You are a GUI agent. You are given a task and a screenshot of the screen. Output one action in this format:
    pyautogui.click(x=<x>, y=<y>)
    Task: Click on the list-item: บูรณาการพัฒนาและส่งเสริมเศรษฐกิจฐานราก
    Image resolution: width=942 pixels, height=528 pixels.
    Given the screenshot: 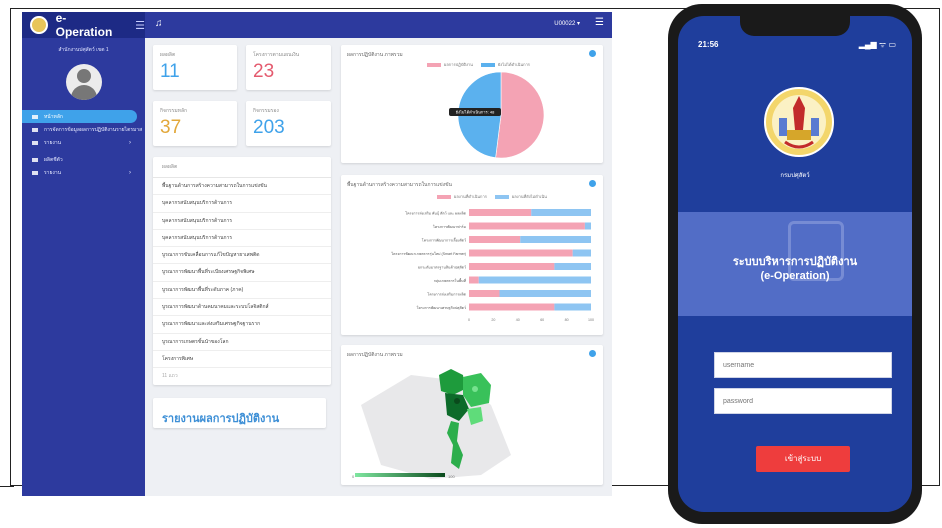 What is the action you would take?
    pyautogui.click(x=242, y=325)
    